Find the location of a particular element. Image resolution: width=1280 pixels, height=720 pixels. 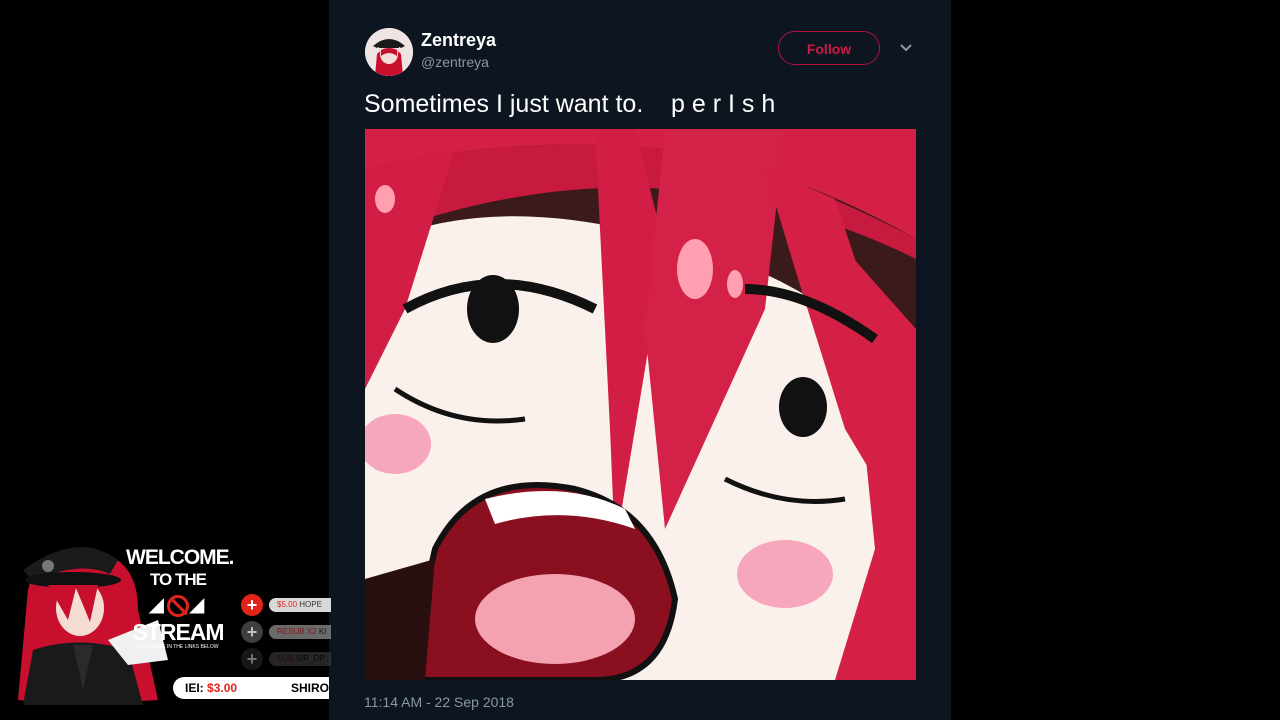

goal-label: IEI: is located at coordinates (194, 688).